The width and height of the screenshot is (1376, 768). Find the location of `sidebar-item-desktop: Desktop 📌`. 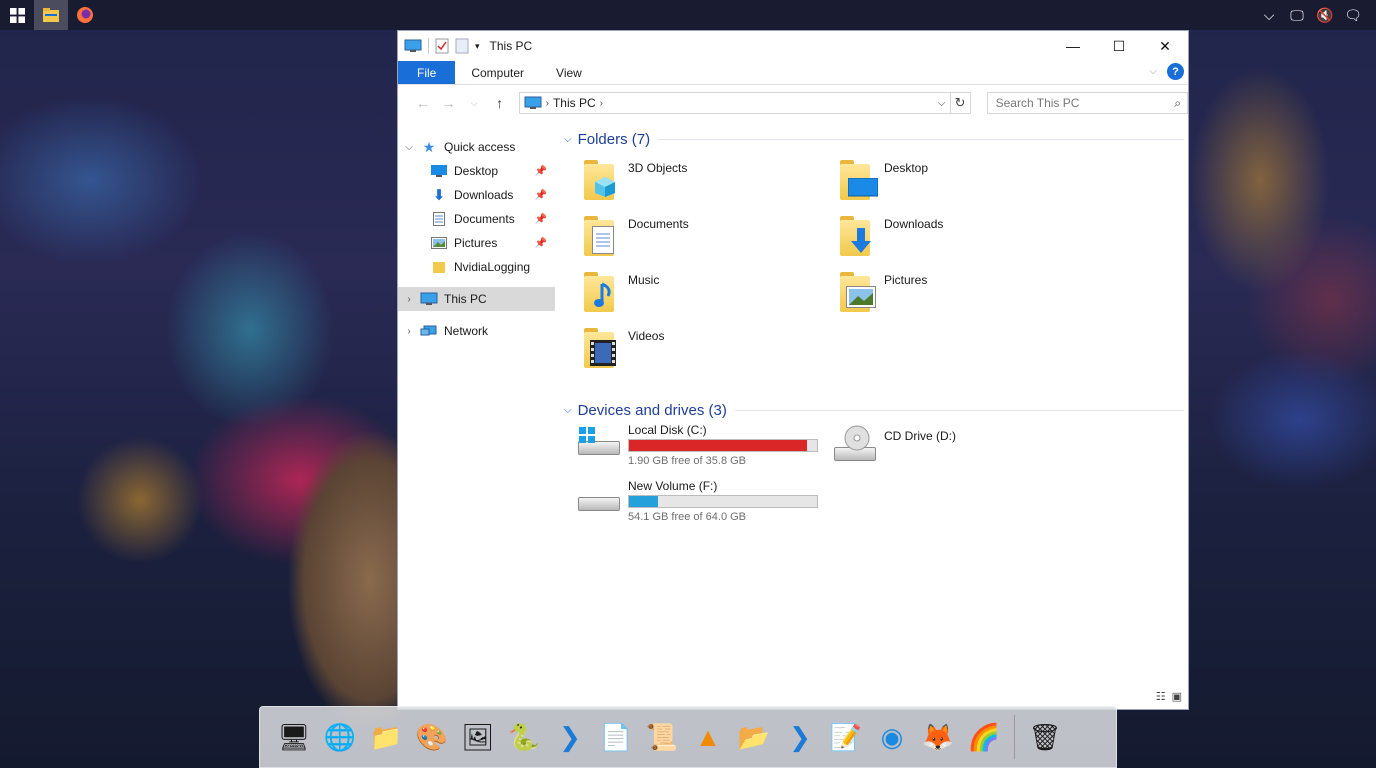

sidebar-item-desktop: Desktop 📌 is located at coordinates (476, 171).